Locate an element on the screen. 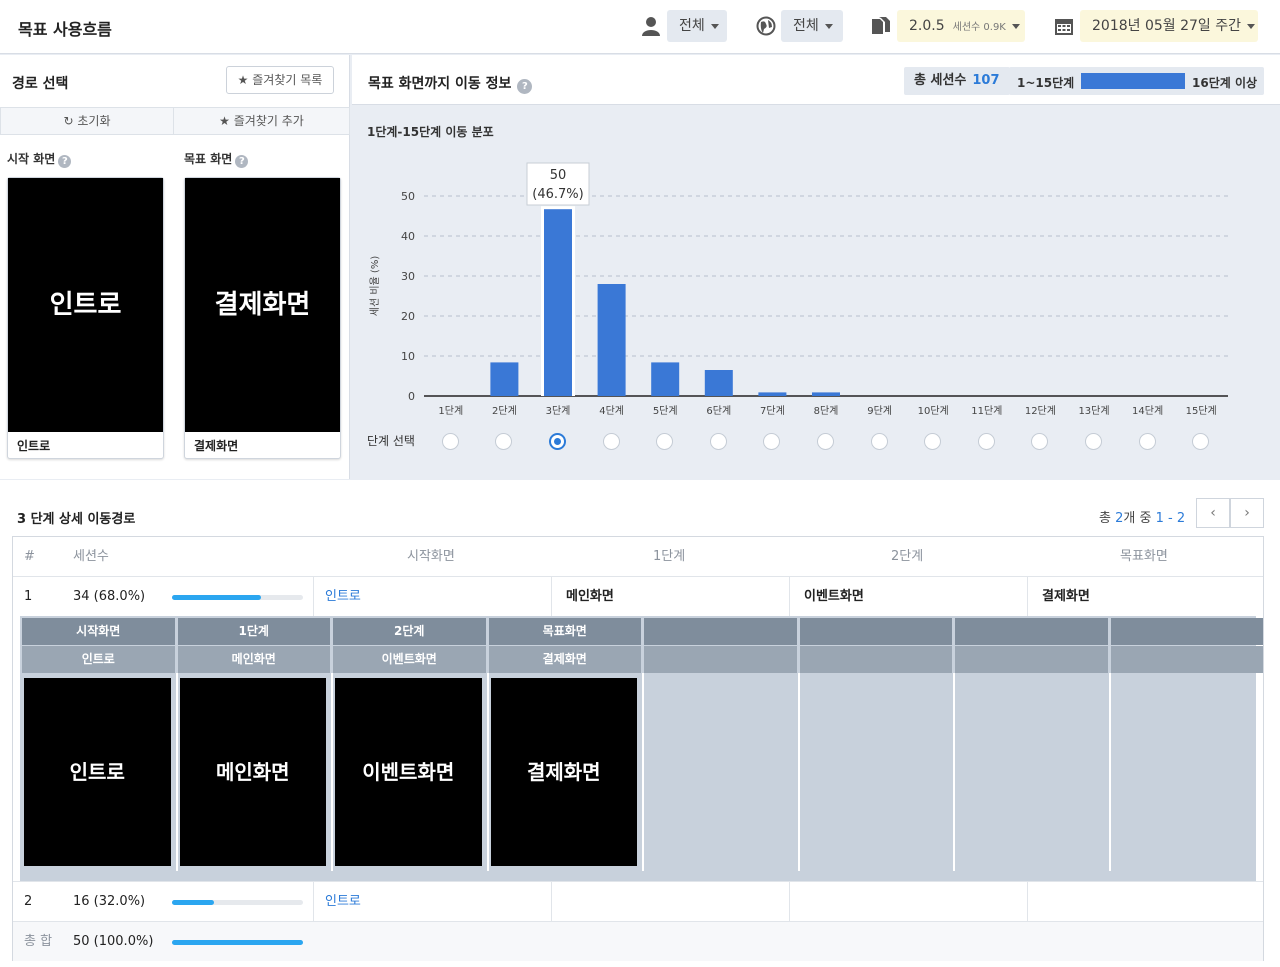 This screenshot has height=967, width=1280. expand-step-header: 1단계 is located at coordinates (253, 631).